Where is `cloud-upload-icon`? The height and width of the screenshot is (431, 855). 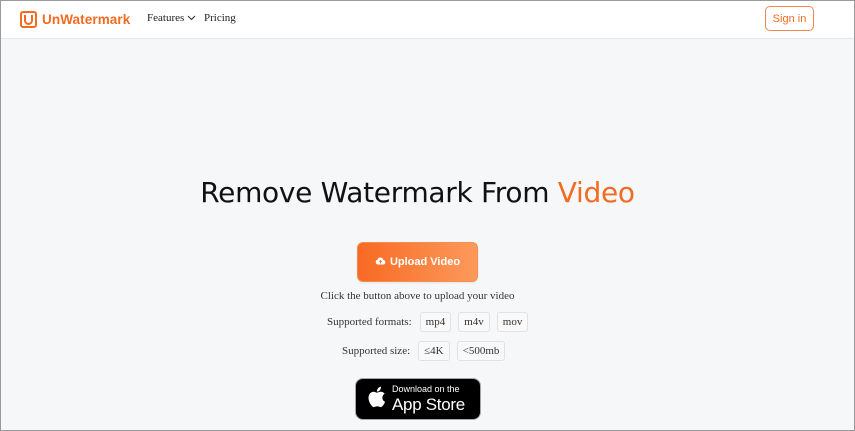
cloud-upload-icon is located at coordinates (380, 262).